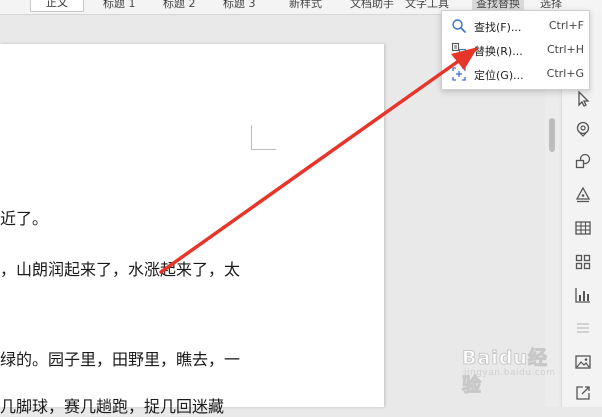 The image size is (602, 417). I want to click on menu-item-shortcut: Ctrl+G, so click(565, 73).